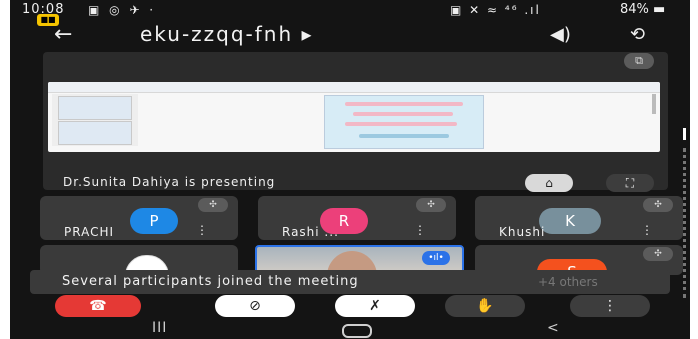 This screenshot has height=339, width=698. What do you see at coordinates (436, 258) in the screenshot?
I see `speaking-indicator-icon: •ıl•` at bounding box center [436, 258].